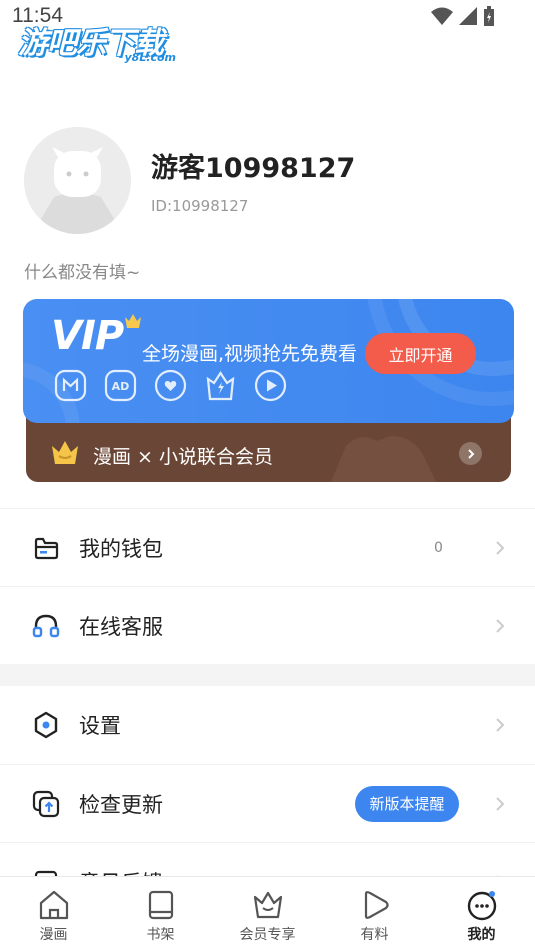 This screenshot has width=535, height=951. What do you see at coordinates (82, 270) in the screenshot?
I see `user-bio: 什么都没有填~` at bounding box center [82, 270].